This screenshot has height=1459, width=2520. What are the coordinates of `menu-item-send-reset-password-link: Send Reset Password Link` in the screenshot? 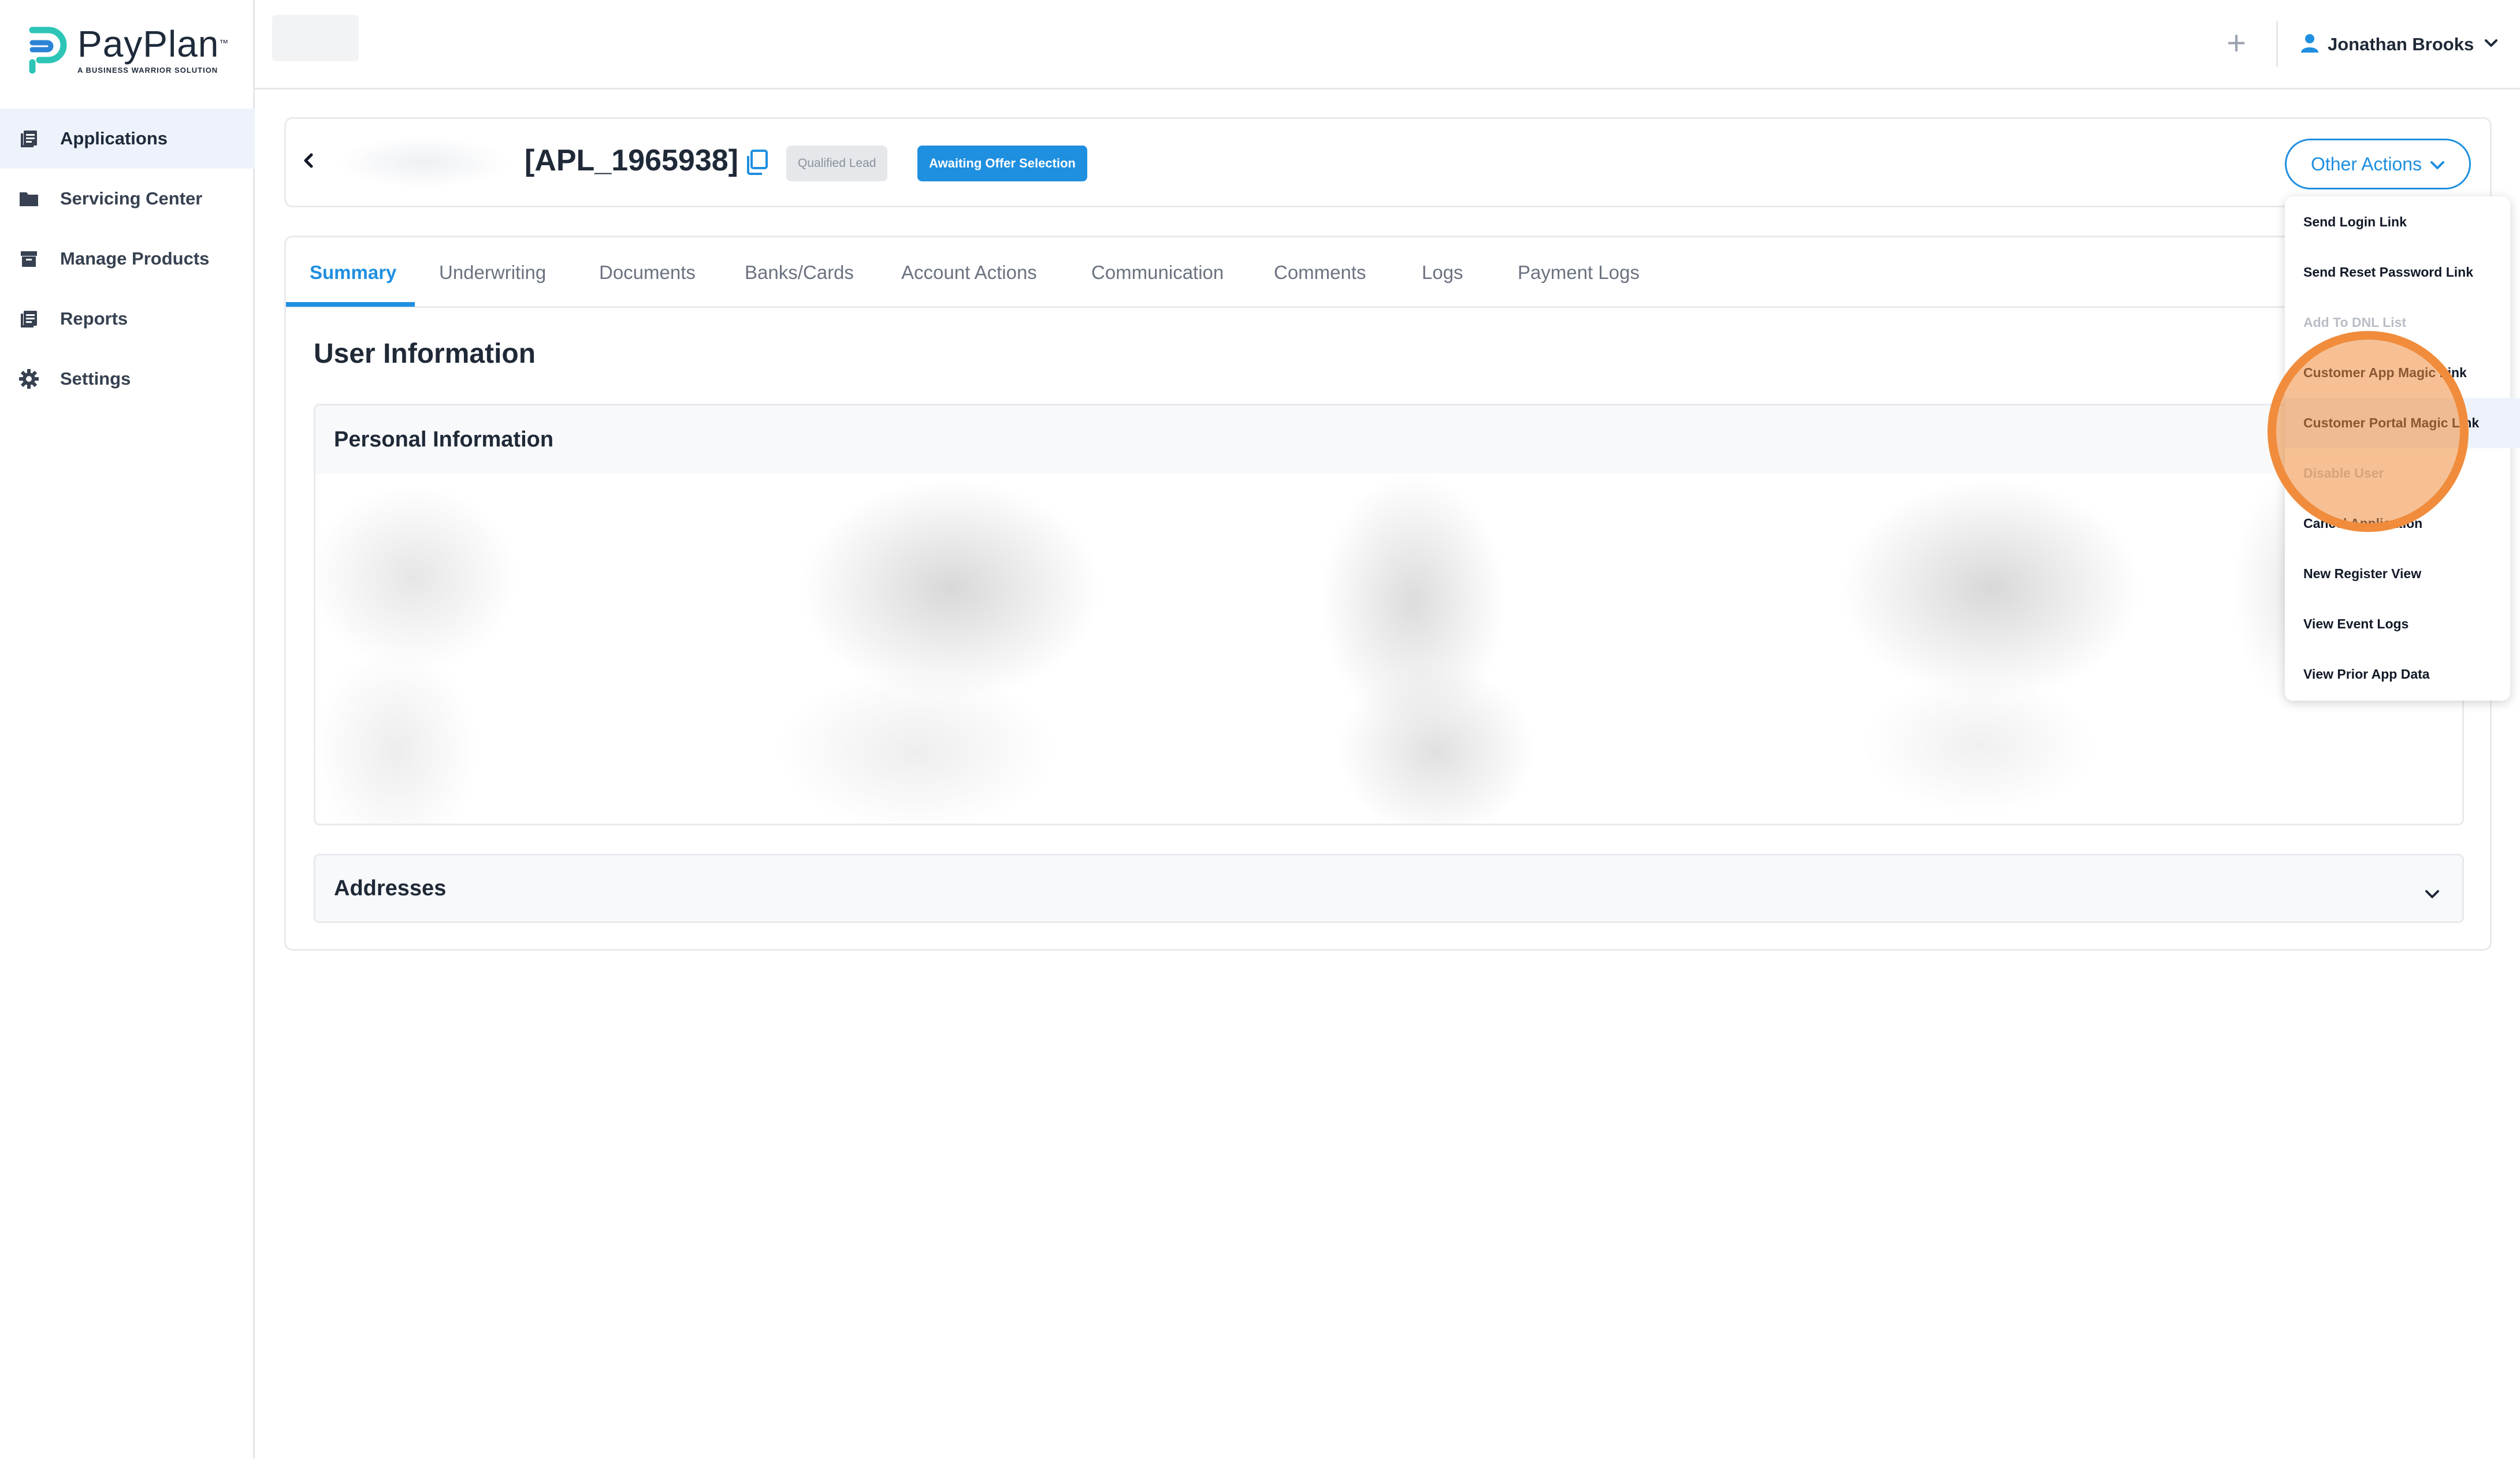 It's located at (2398, 272).